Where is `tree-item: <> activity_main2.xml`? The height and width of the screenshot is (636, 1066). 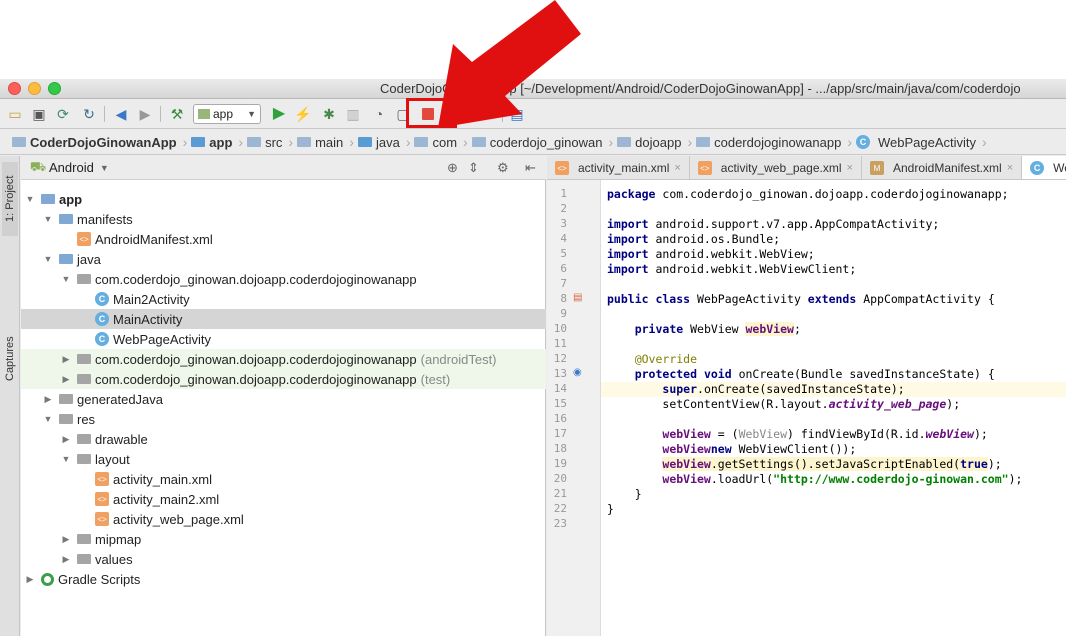
tree-item: <> activity_main2.xml is located at coordinates (283, 499).